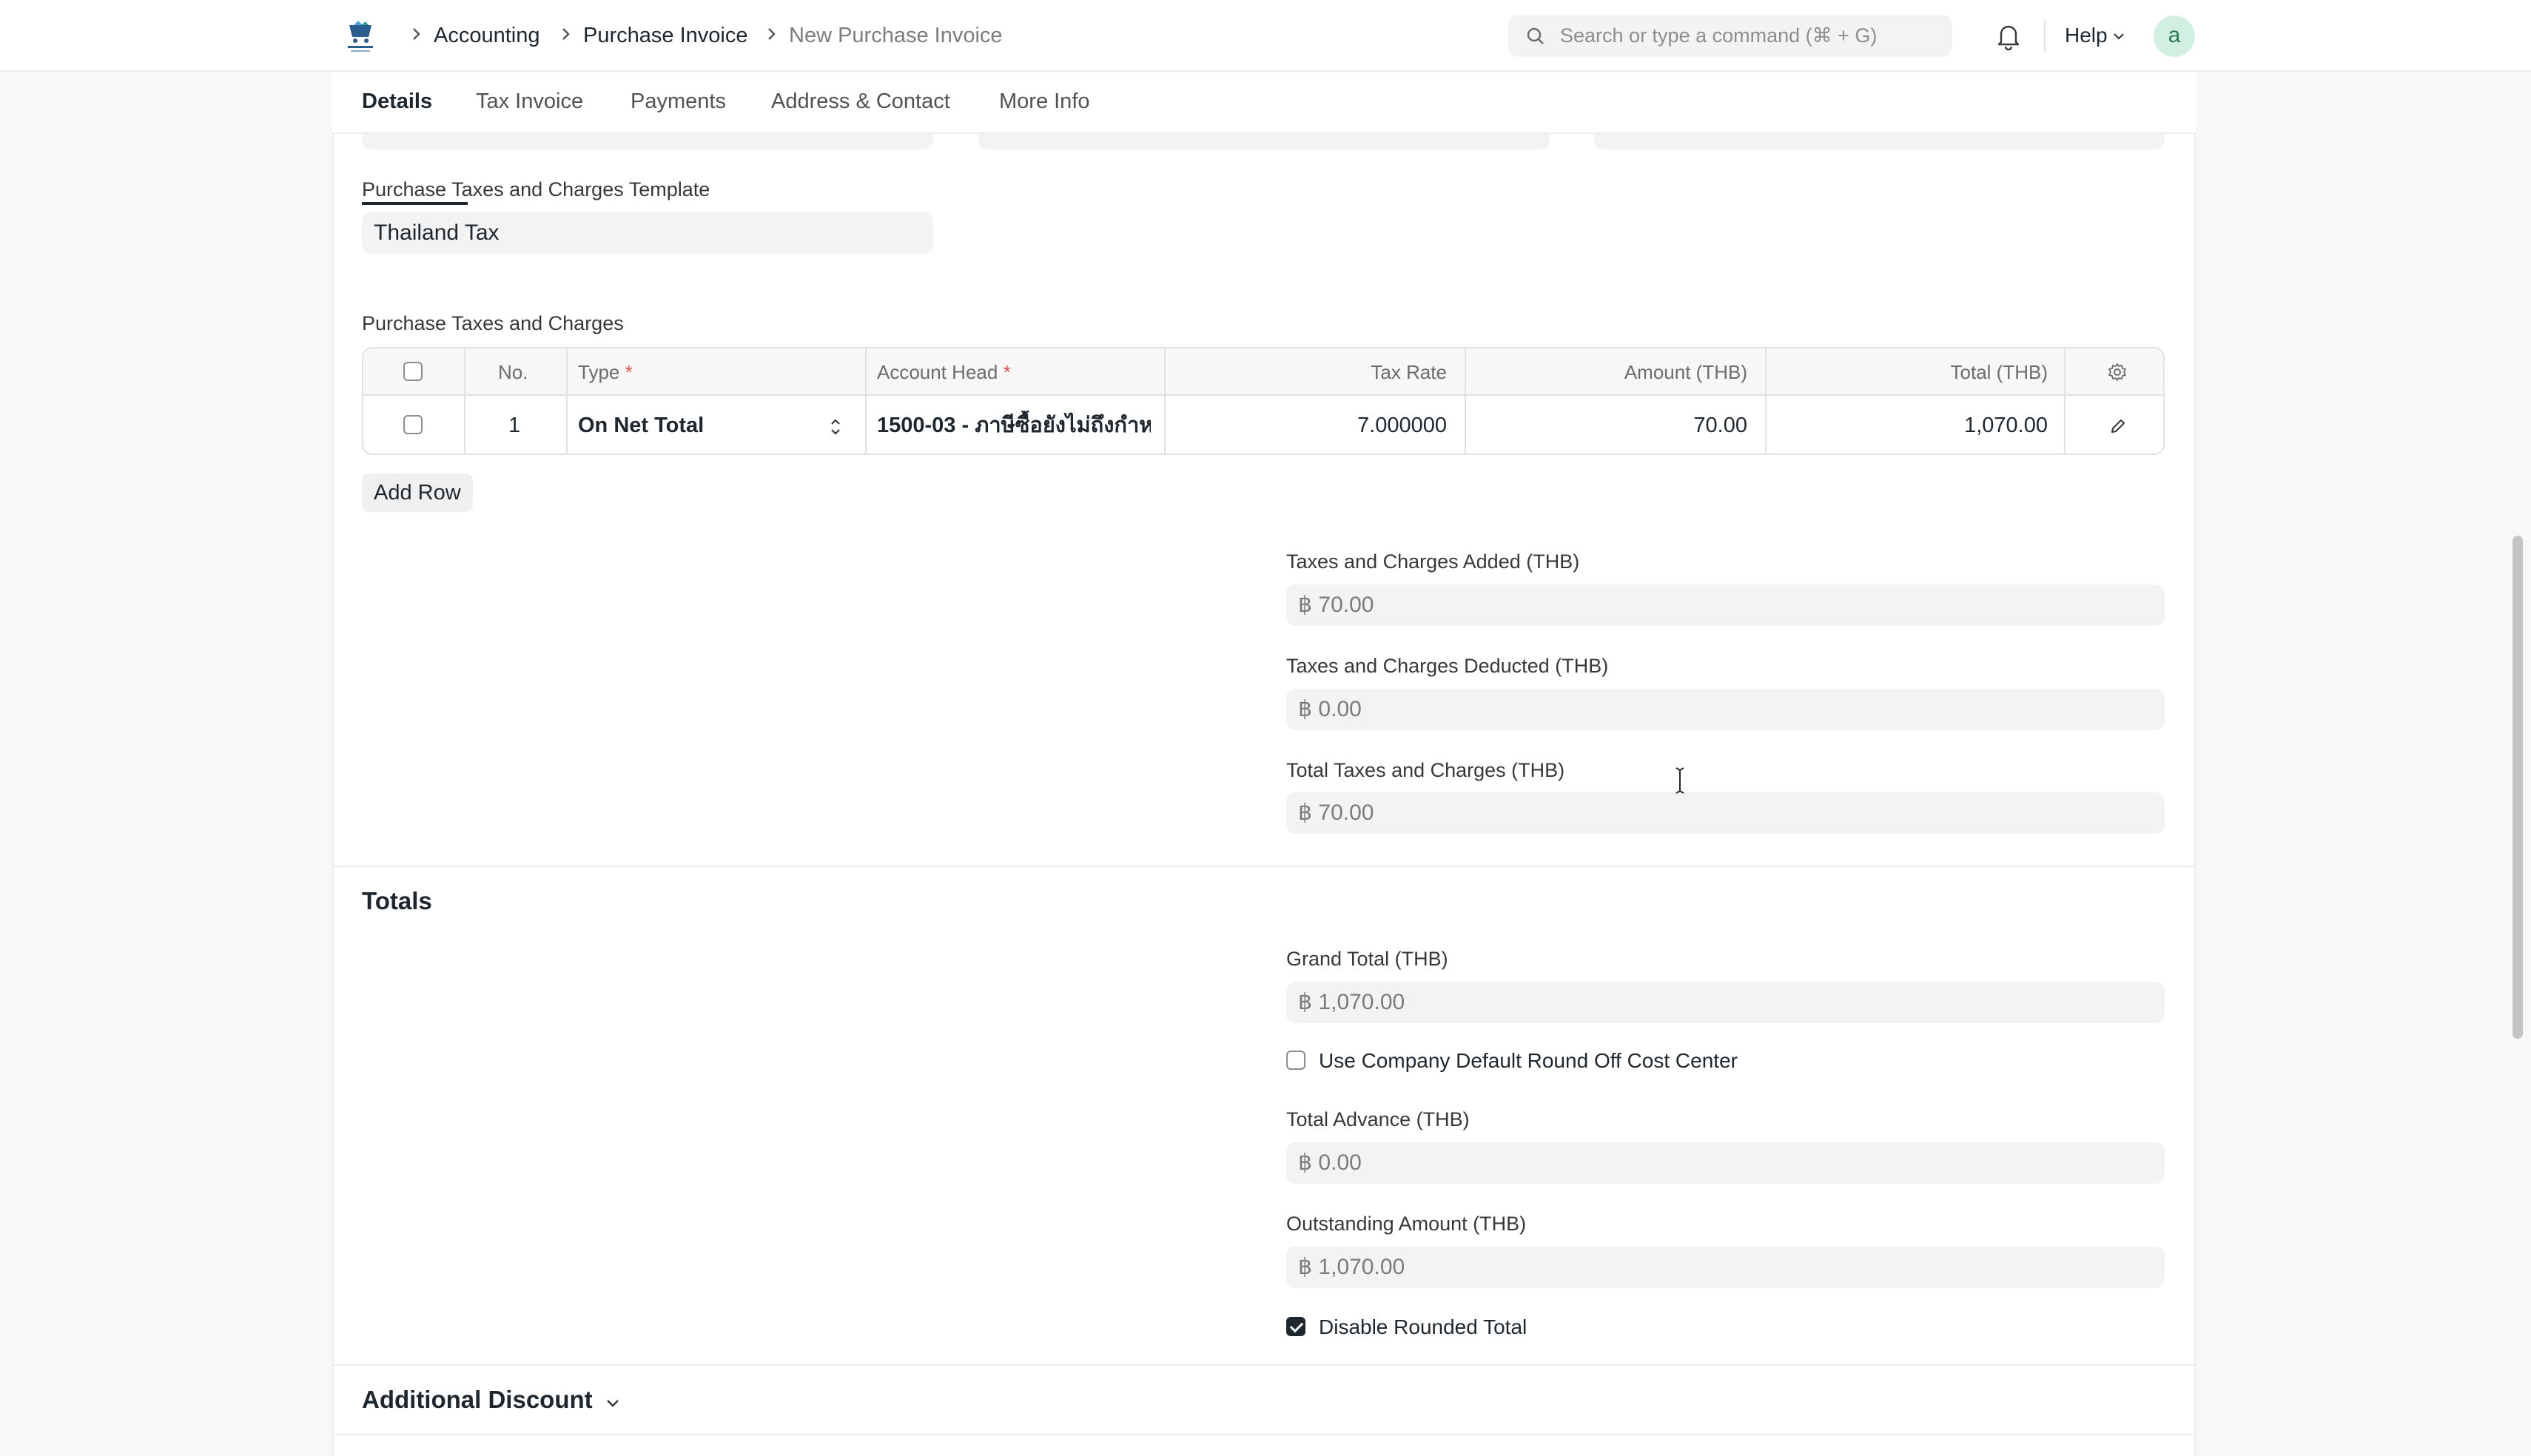  What do you see at coordinates (1378, 1119) in the screenshot?
I see `total-advance-label: Total Advance (THB)` at bounding box center [1378, 1119].